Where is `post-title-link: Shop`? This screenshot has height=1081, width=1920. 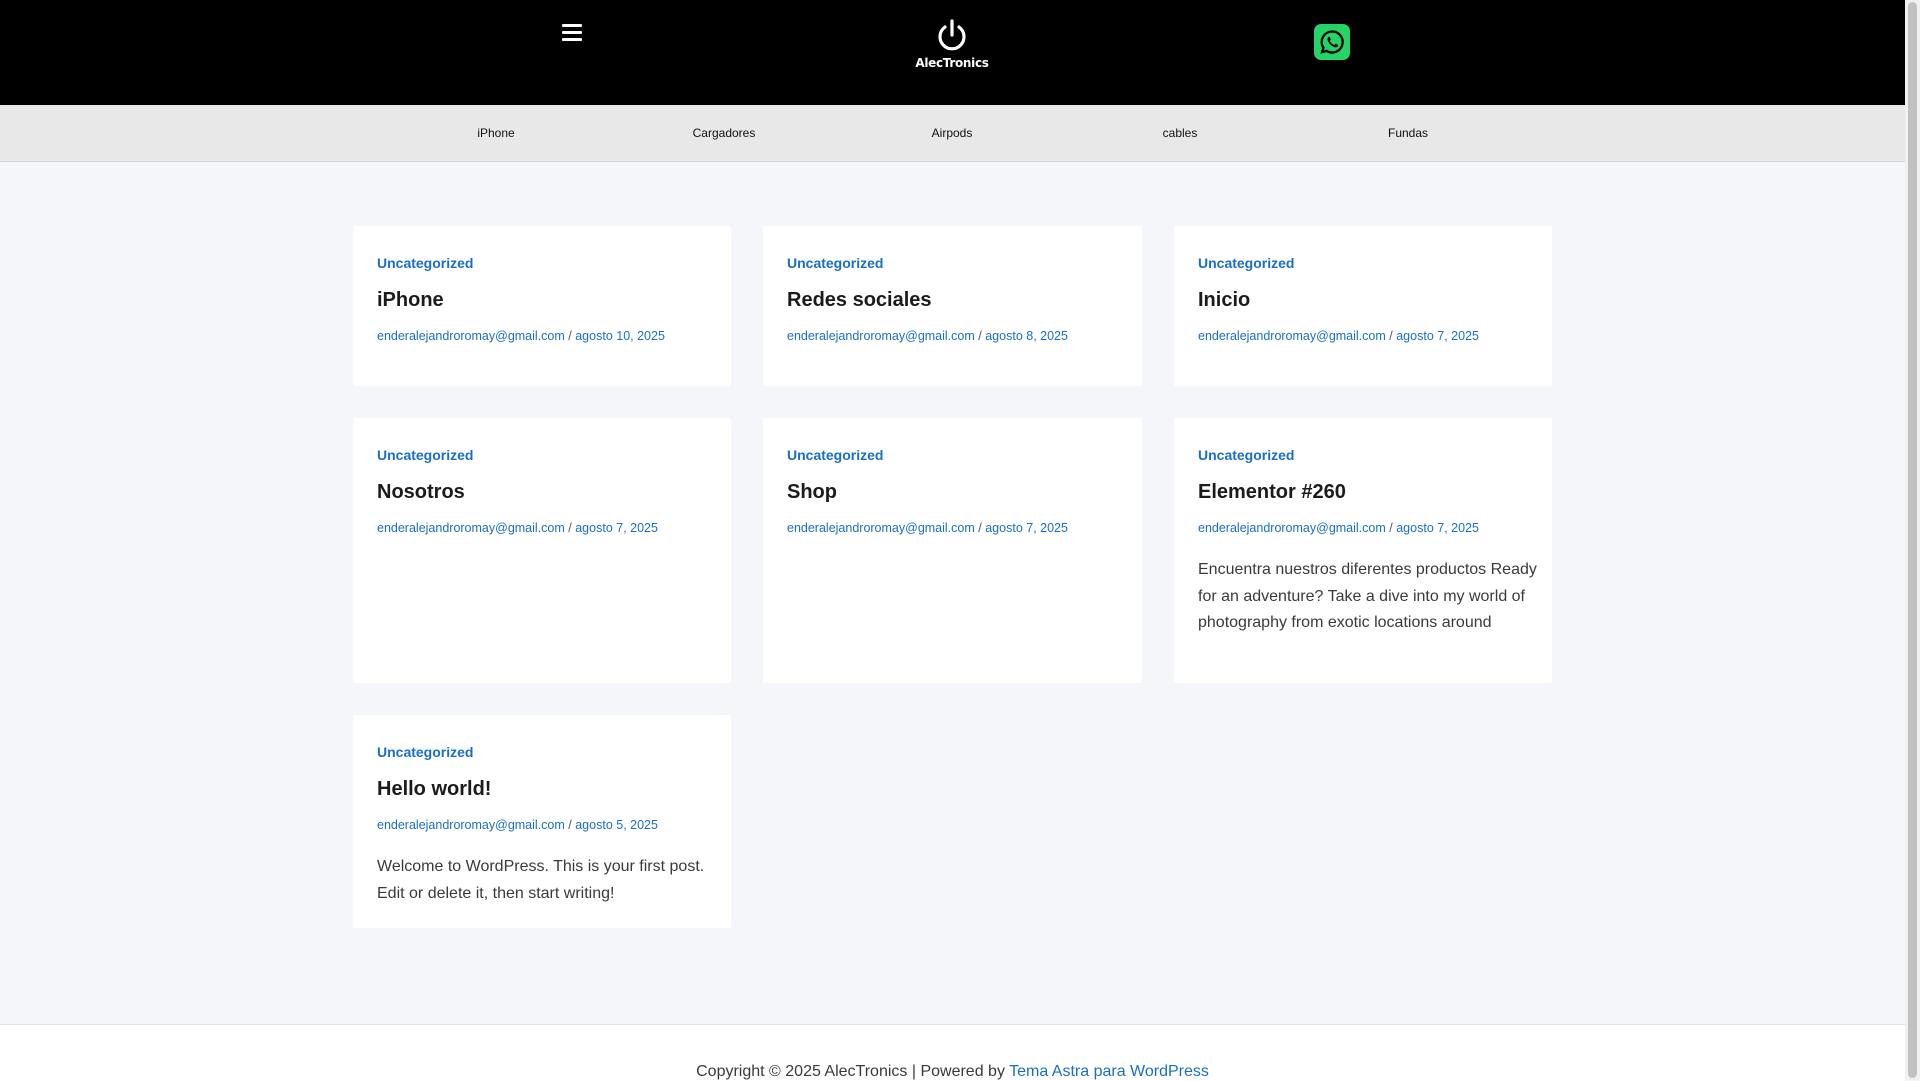 post-title-link: Shop is located at coordinates (812, 492).